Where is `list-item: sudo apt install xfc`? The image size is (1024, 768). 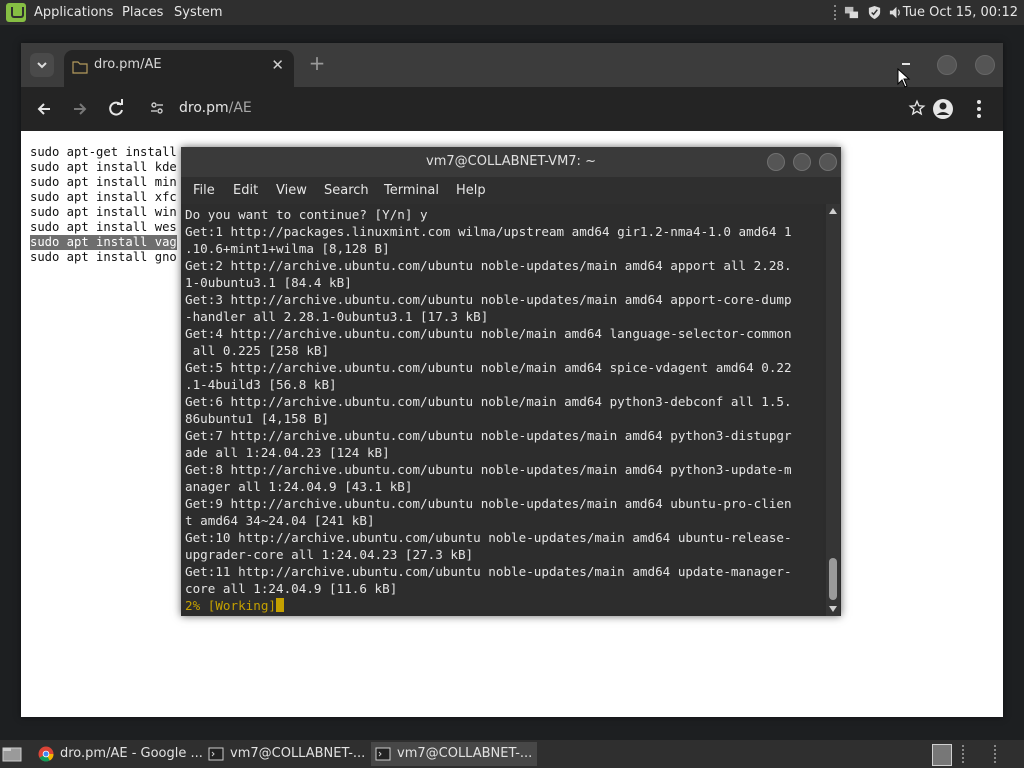 list-item: sudo apt install xfc is located at coordinates (103, 197).